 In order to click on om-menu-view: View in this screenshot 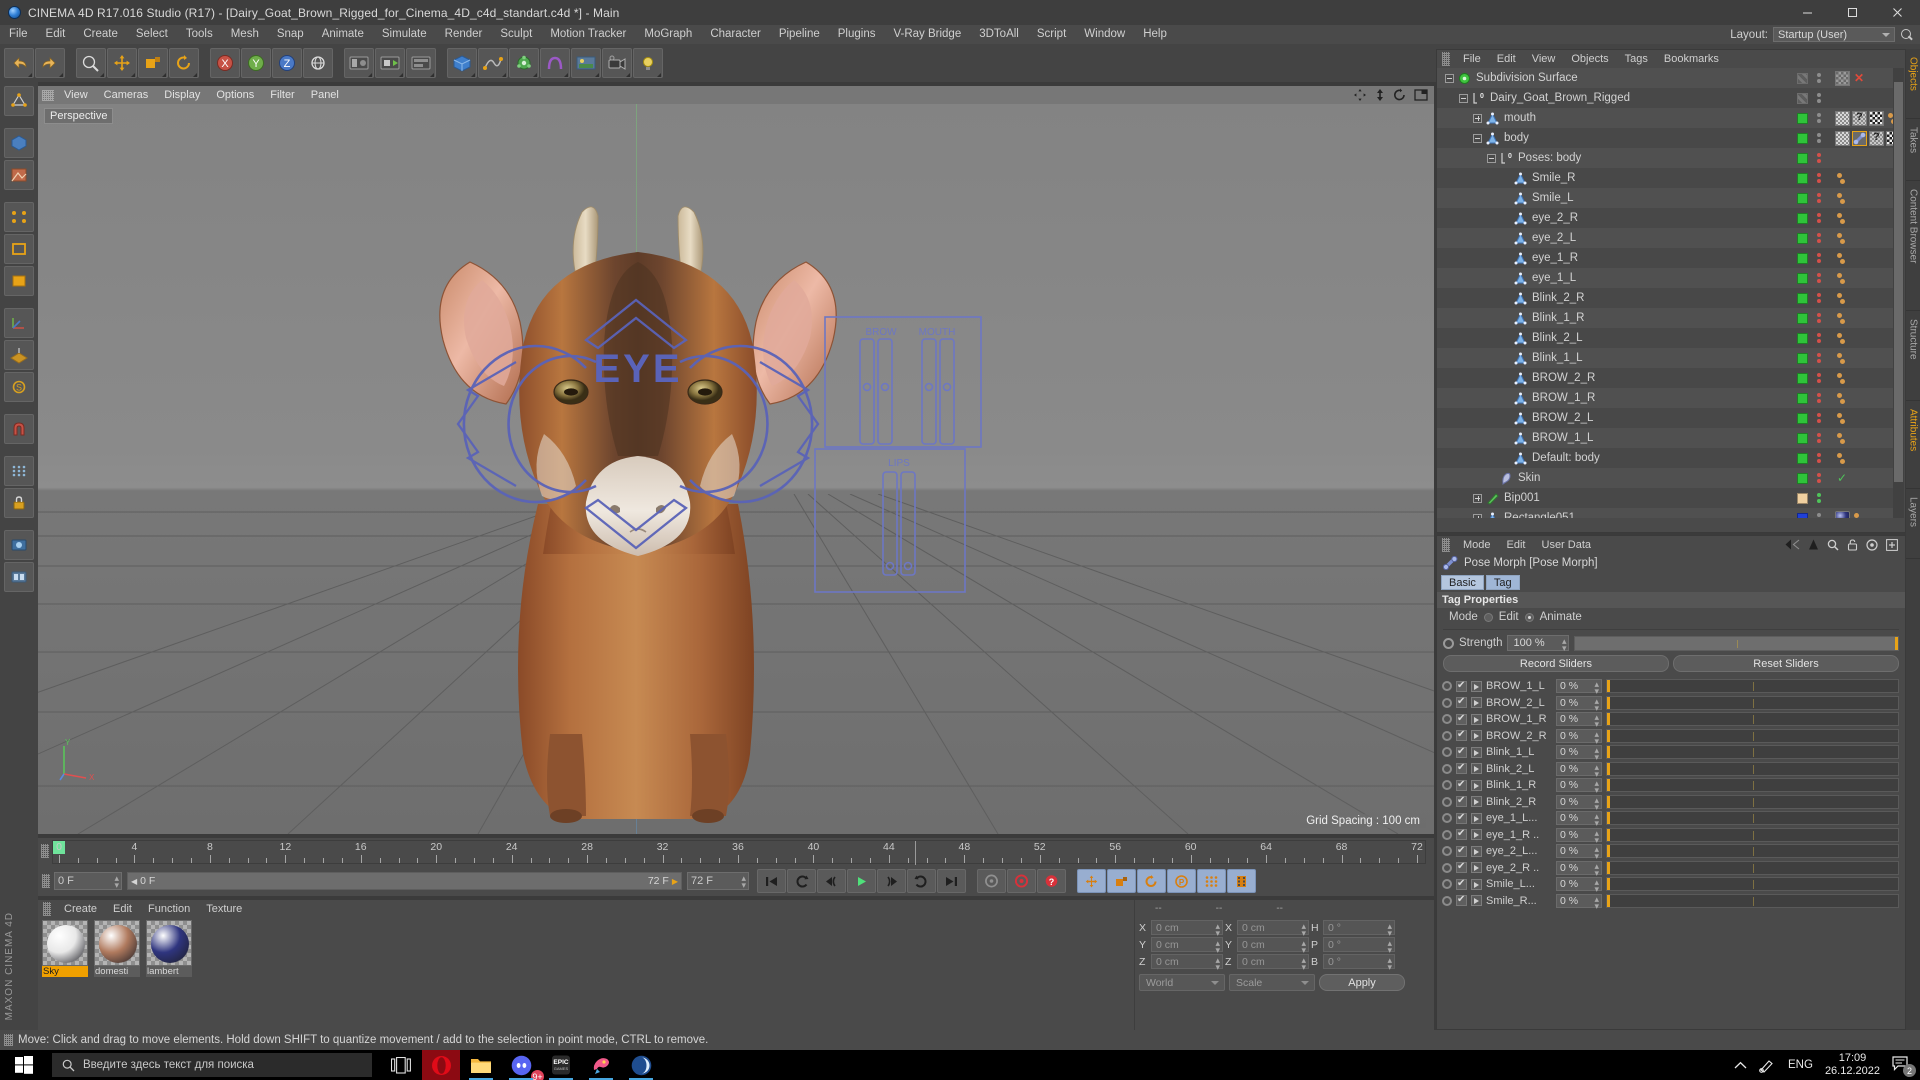, I will do `click(1544, 59)`.